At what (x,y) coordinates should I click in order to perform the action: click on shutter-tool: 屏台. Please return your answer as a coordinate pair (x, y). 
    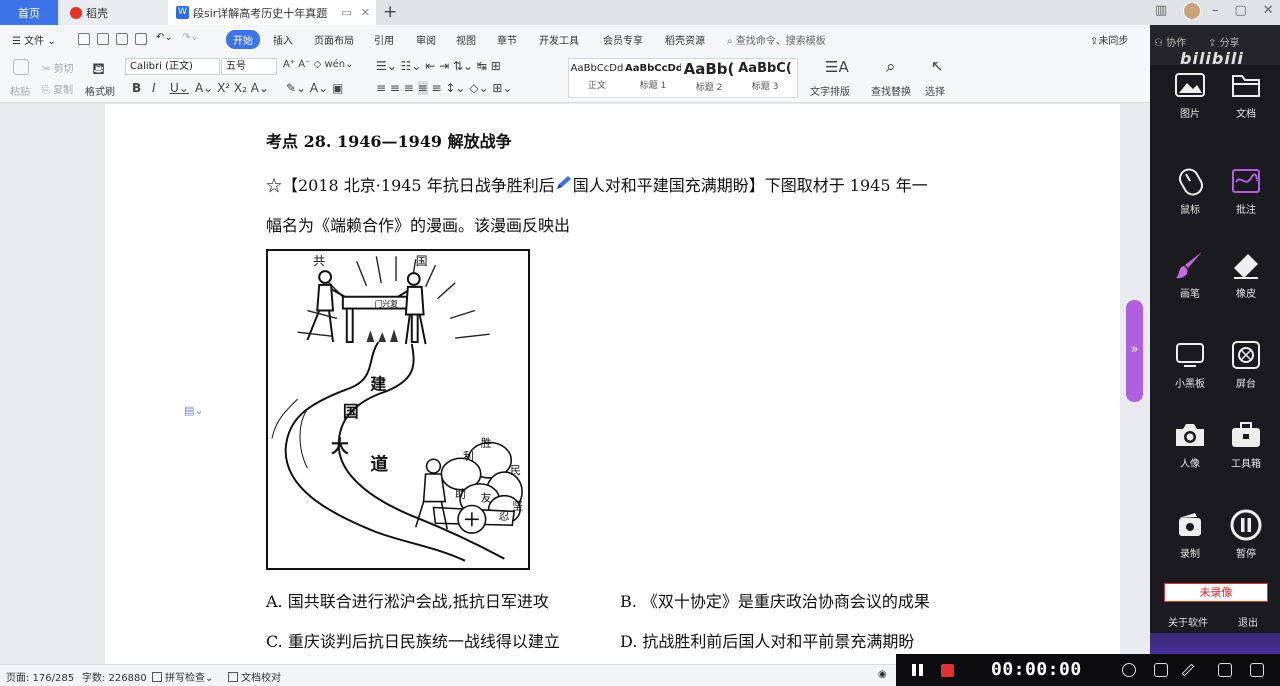
    Looking at the image, I should click on (1246, 364).